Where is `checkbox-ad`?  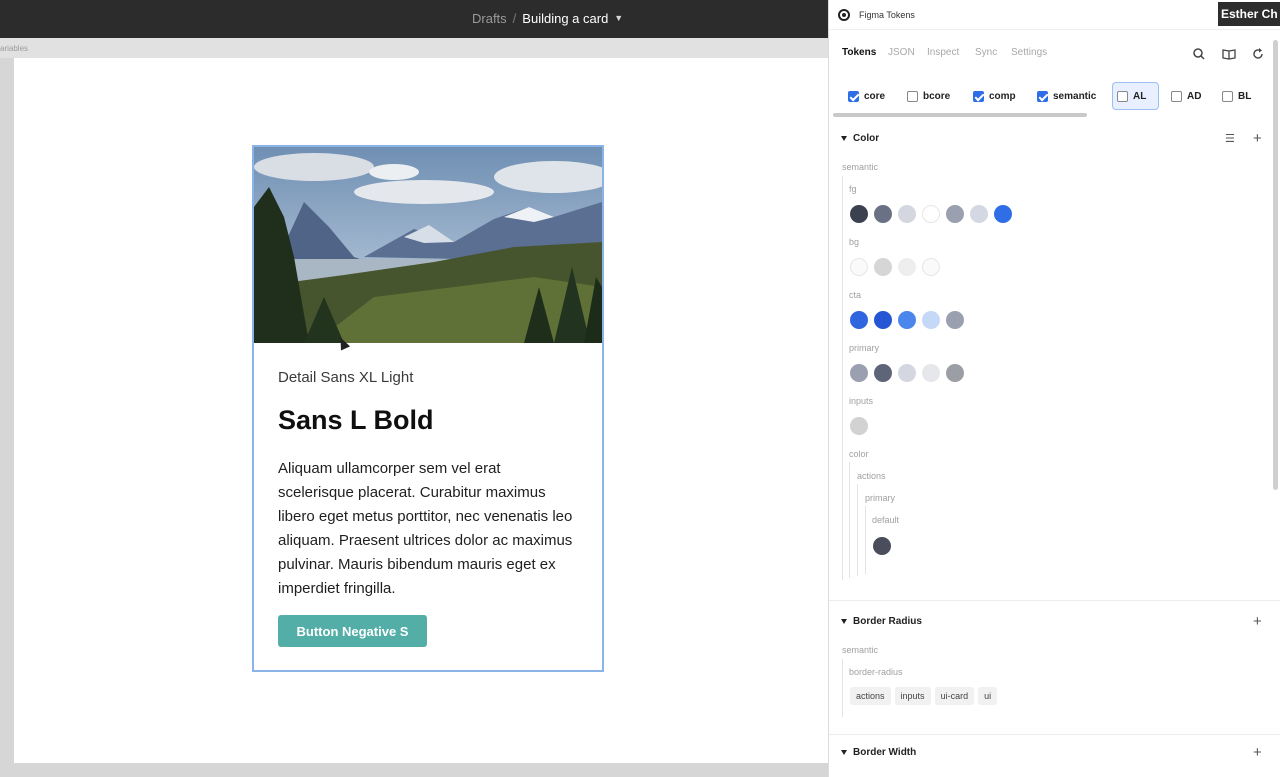
checkbox-ad is located at coordinates (1176, 96).